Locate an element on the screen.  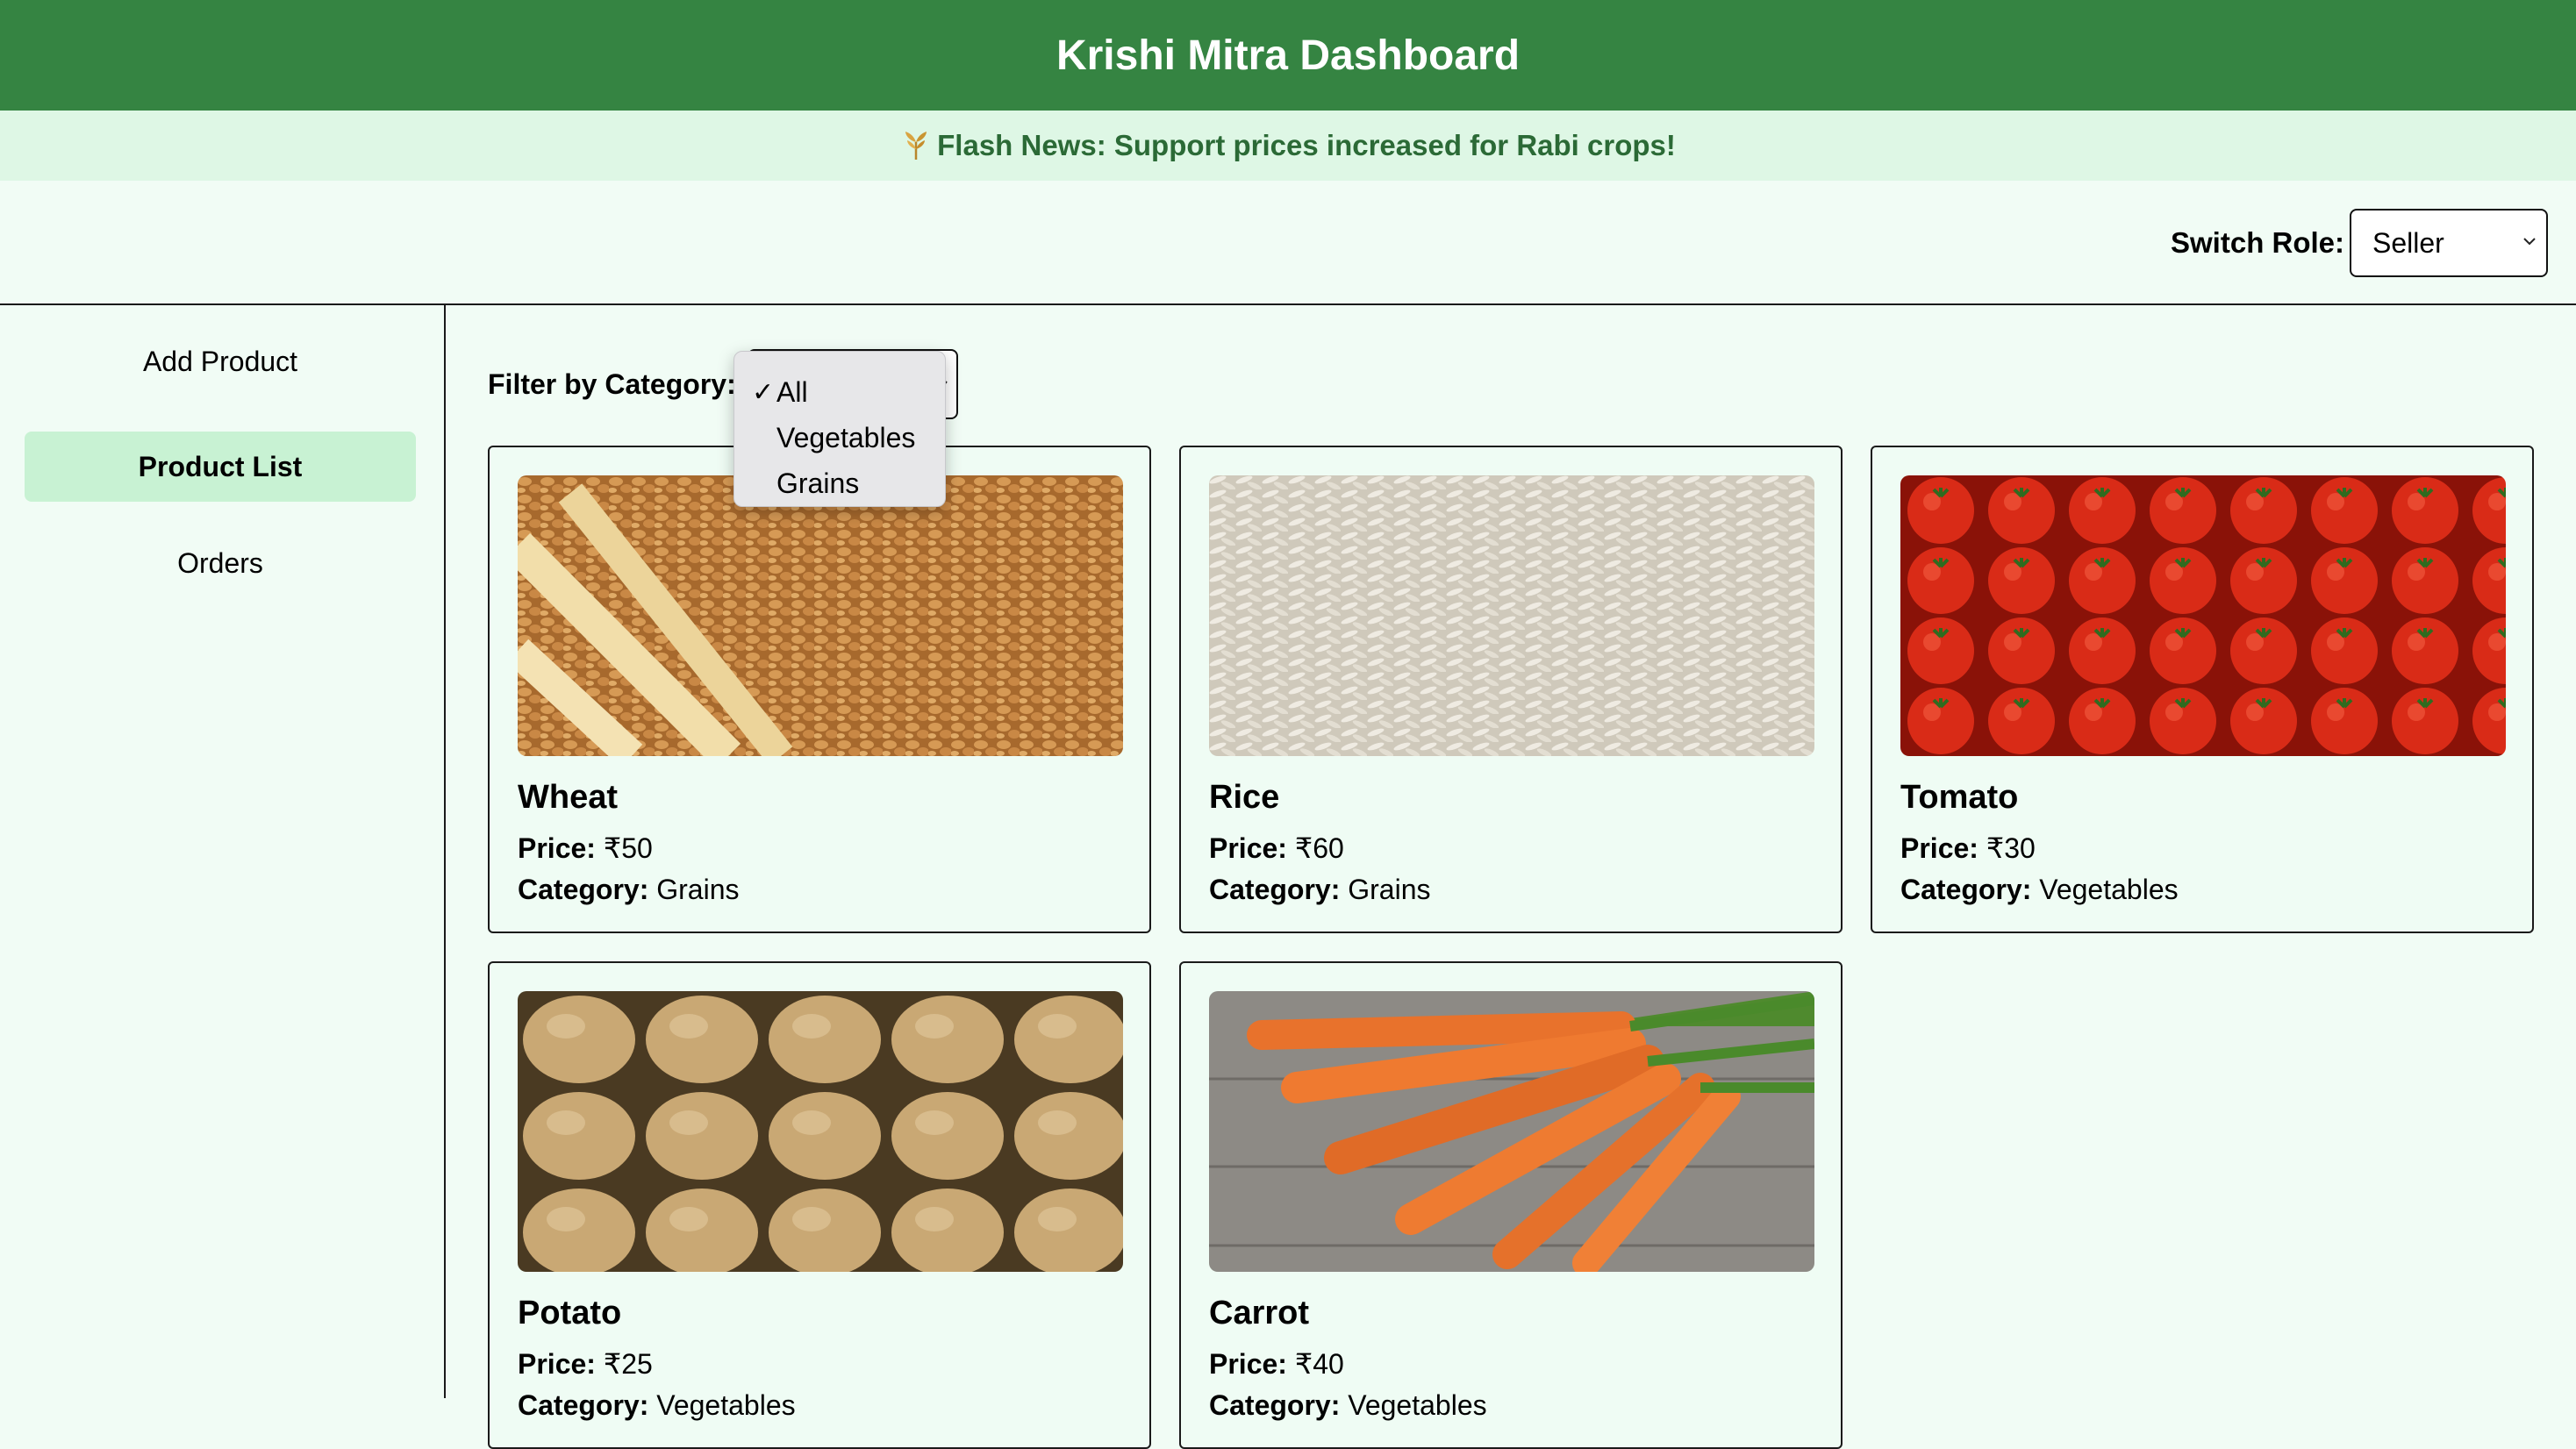
product-card-wheat: Wheat Price: ₹50 Category: Grains is located at coordinates (819, 689).